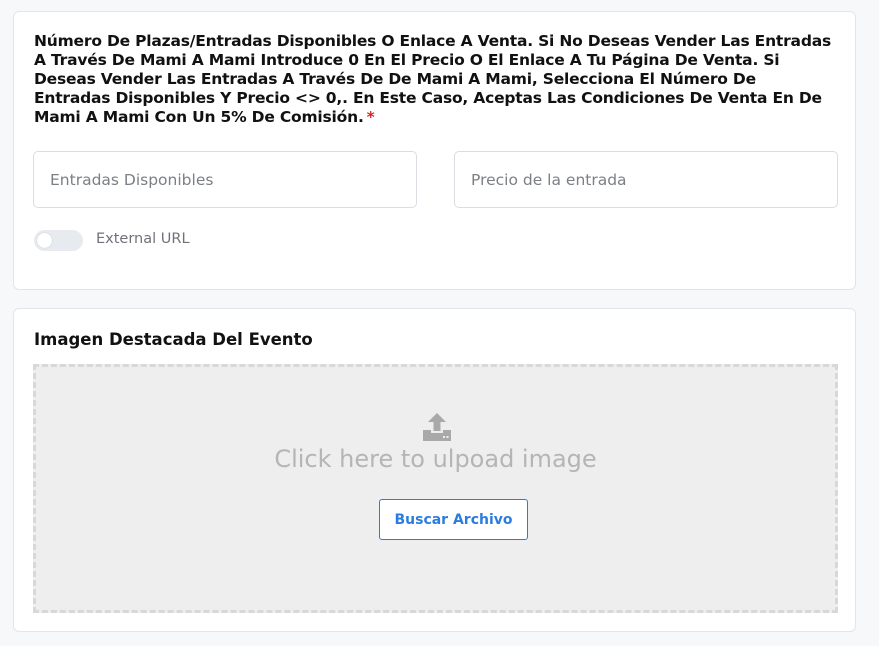 Image resolution: width=879 pixels, height=646 pixels. Describe the element at coordinates (370, 117) in the screenshot. I see `required-mark: *` at that location.